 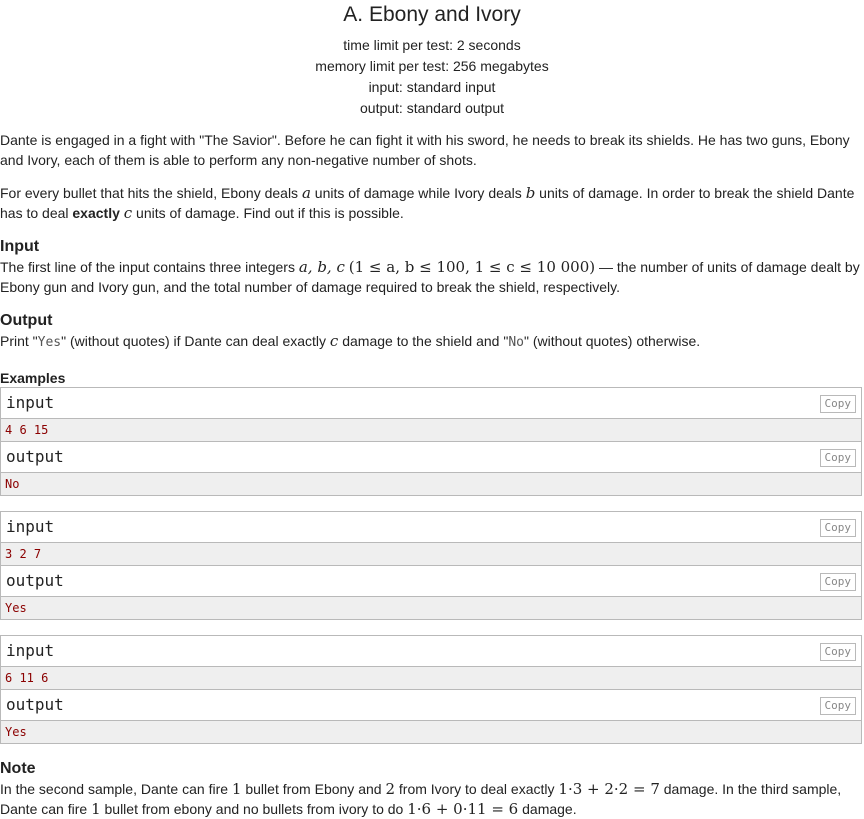 What do you see at coordinates (321, 267) in the screenshot?
I see `math-vars: a, b, c` at bounding box center [321, 267].